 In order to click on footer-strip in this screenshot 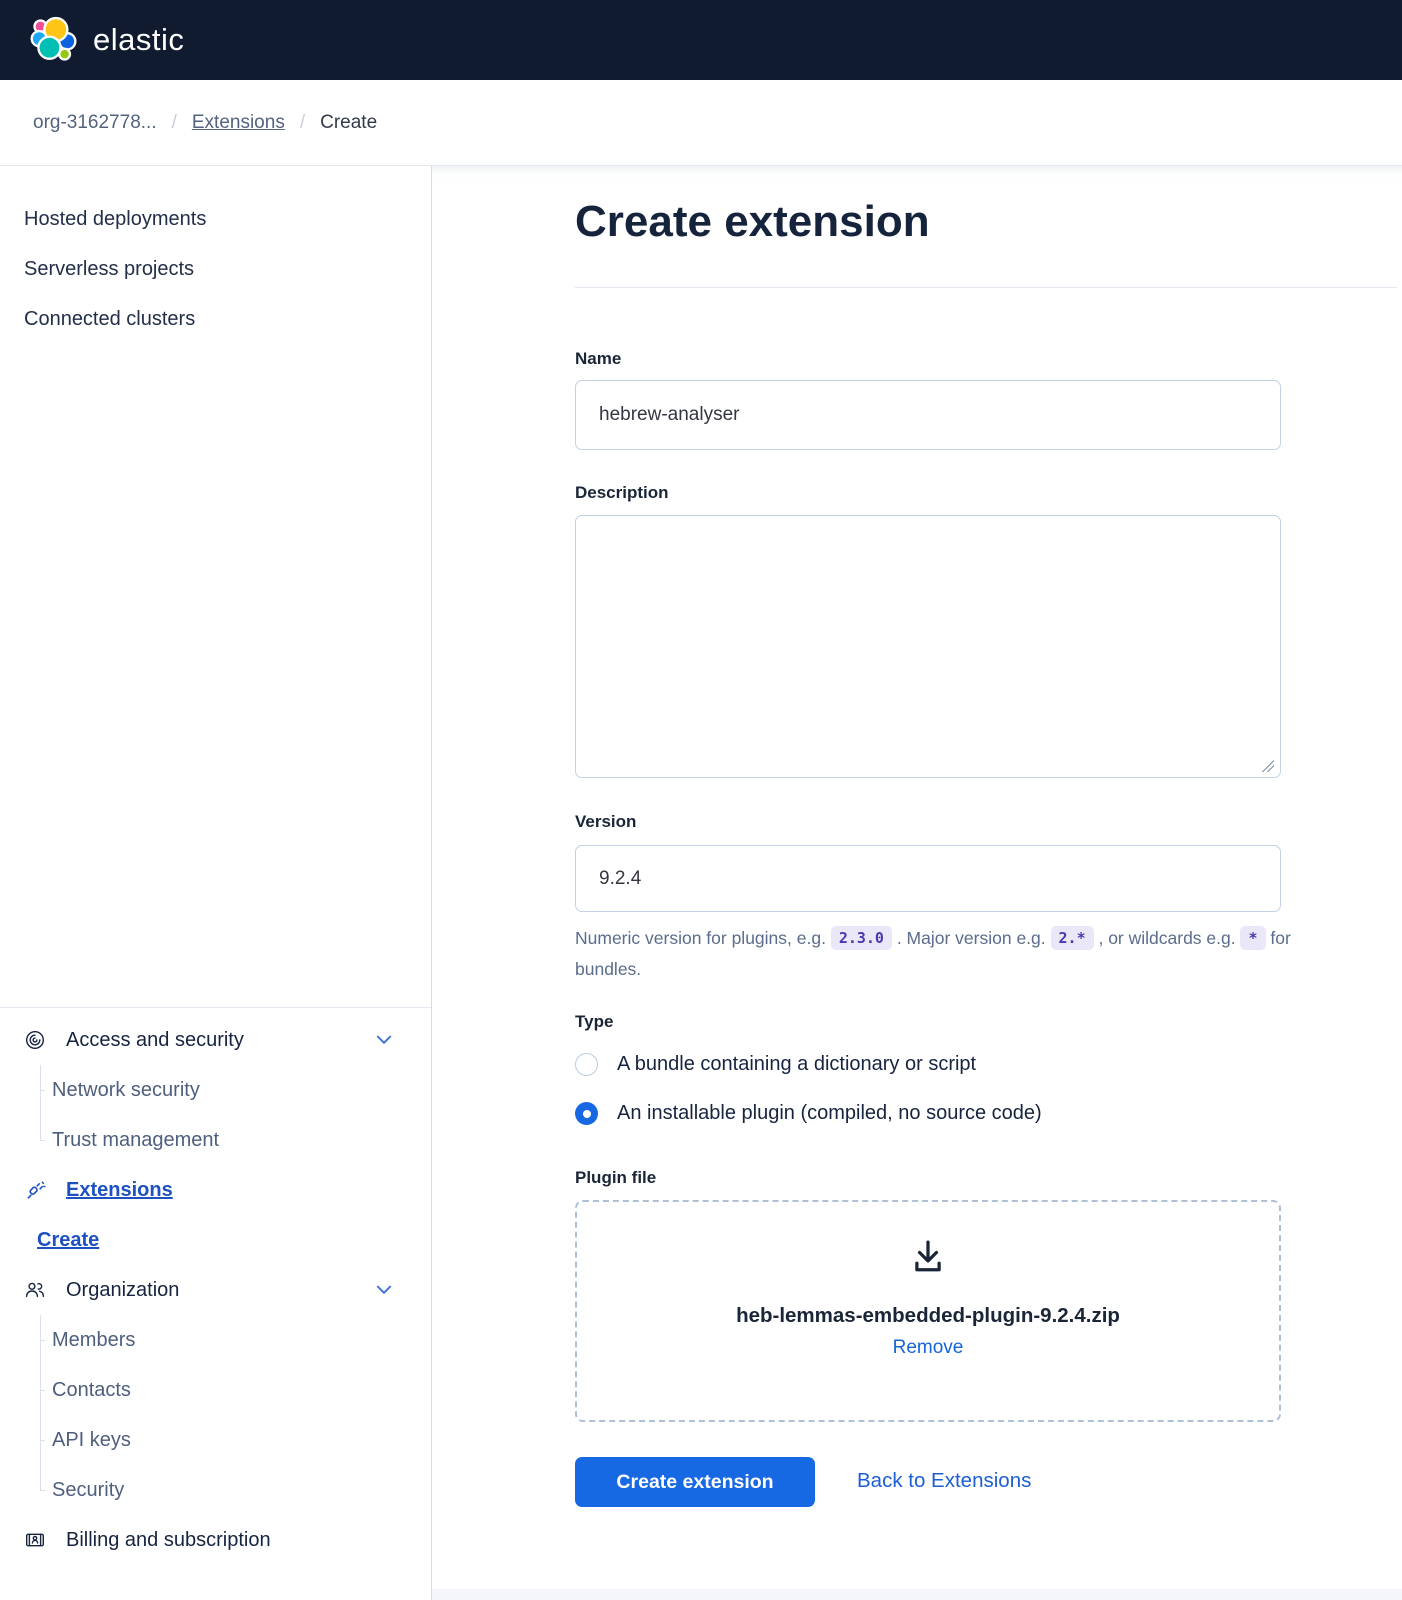, I will do `click(917, 1594)`.